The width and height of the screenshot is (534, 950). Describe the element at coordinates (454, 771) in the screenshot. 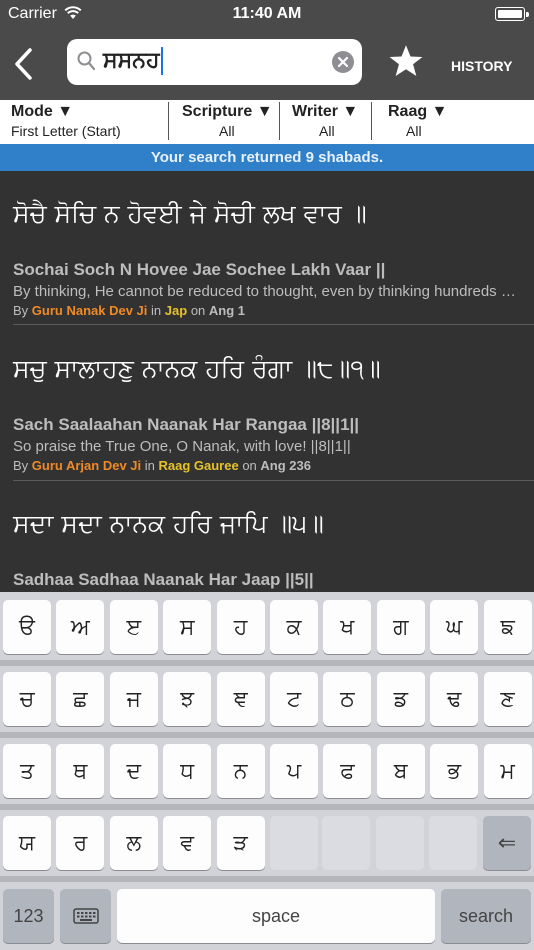

I see `keyboard-key: ਭ` at that location.